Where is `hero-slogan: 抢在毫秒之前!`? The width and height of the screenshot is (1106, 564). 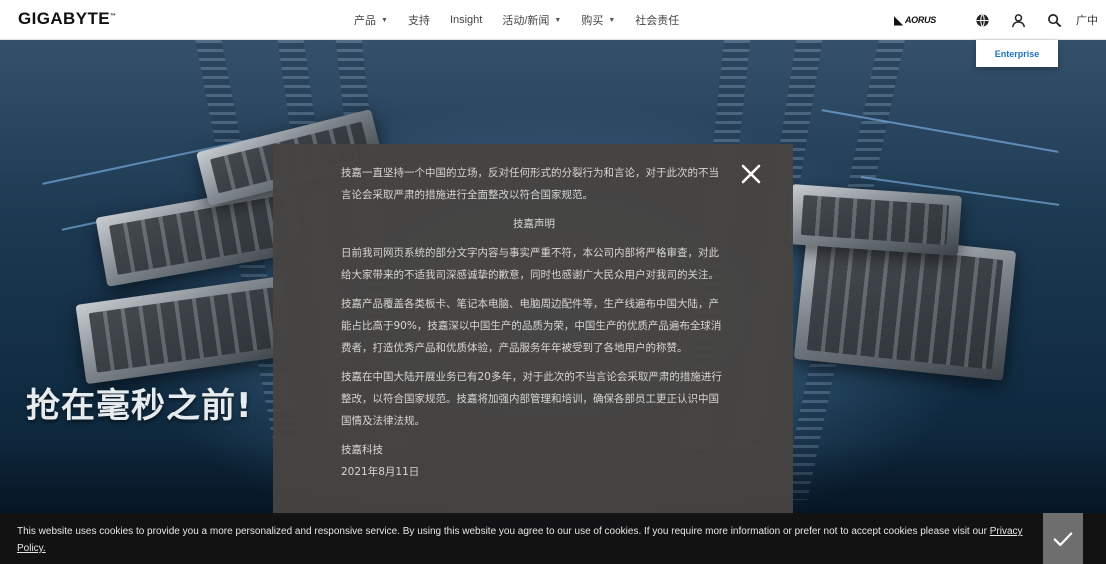
hero-slogan: 抢在毫秒之前! is located at coordinates (139, 406).